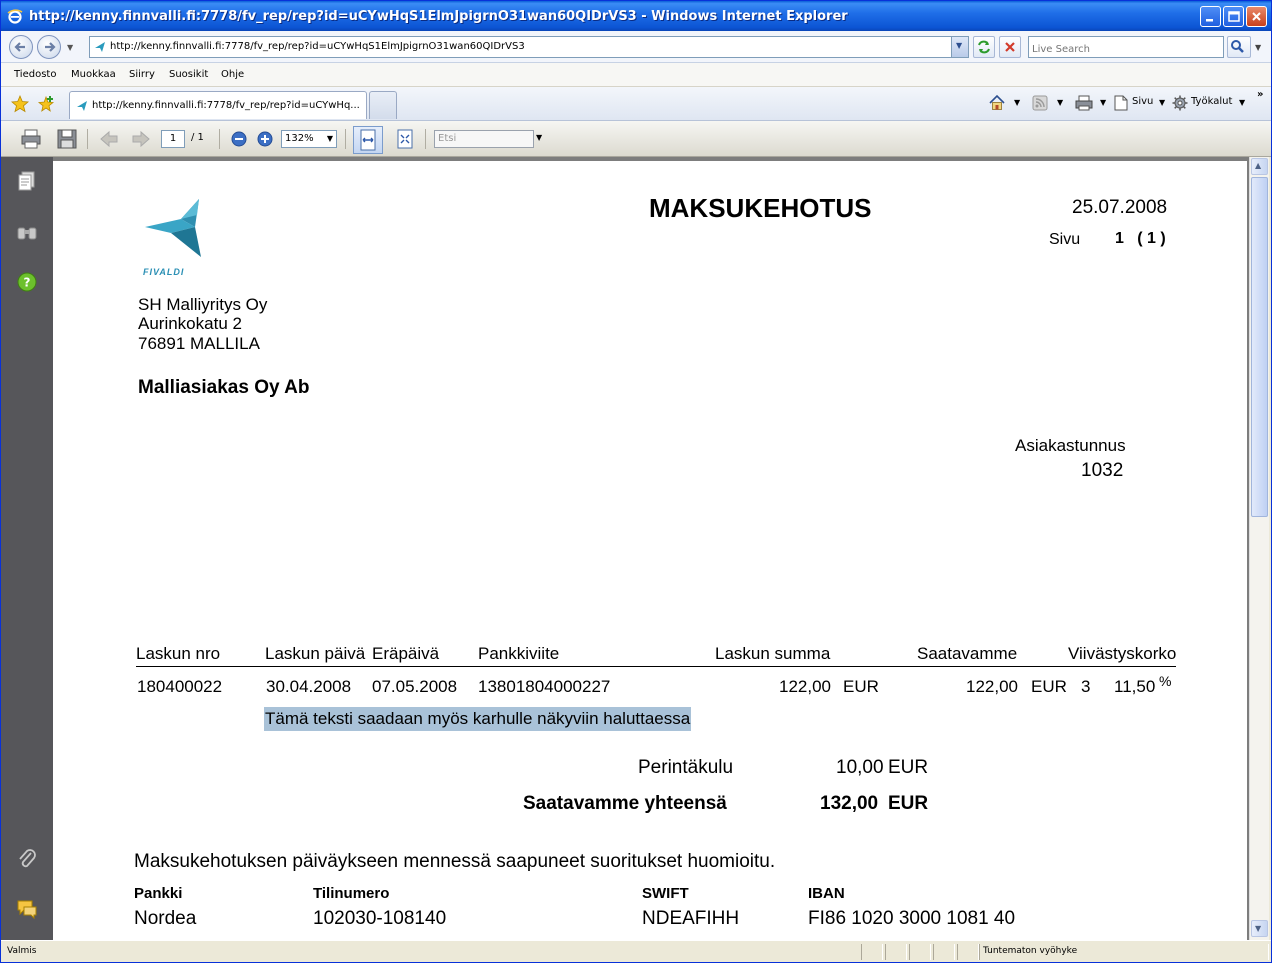 This screenshot has width=1272, height=963. I want to click on refresh-button, so click(984, 47).